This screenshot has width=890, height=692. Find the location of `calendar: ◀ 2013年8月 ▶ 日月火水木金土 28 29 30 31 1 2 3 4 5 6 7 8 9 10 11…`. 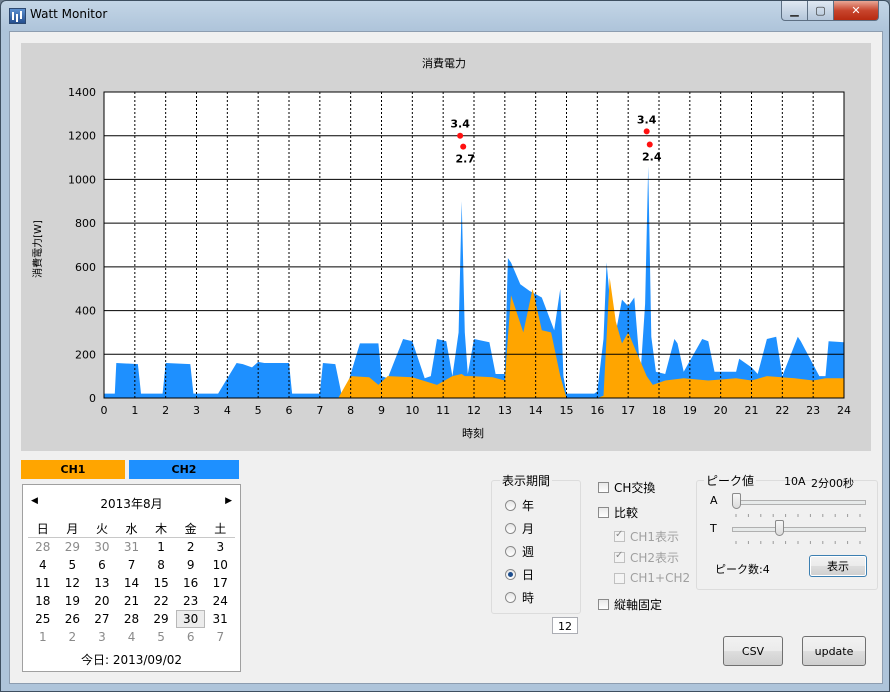

calendar: ◀ 2013年8月 ▶ 日月火水木金土 28 29 30 31 1 2 3 4 5 6 7 8 9 10 11… is located at coordinates (131, 578).